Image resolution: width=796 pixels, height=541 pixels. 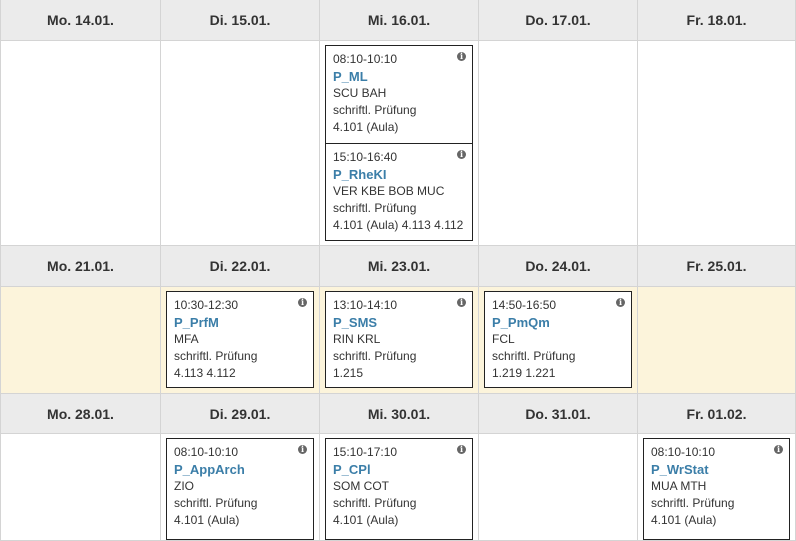 I want to click on event-rooms: 4.101 (Aula) 4.113 4.112, so click(x=398, y=225).